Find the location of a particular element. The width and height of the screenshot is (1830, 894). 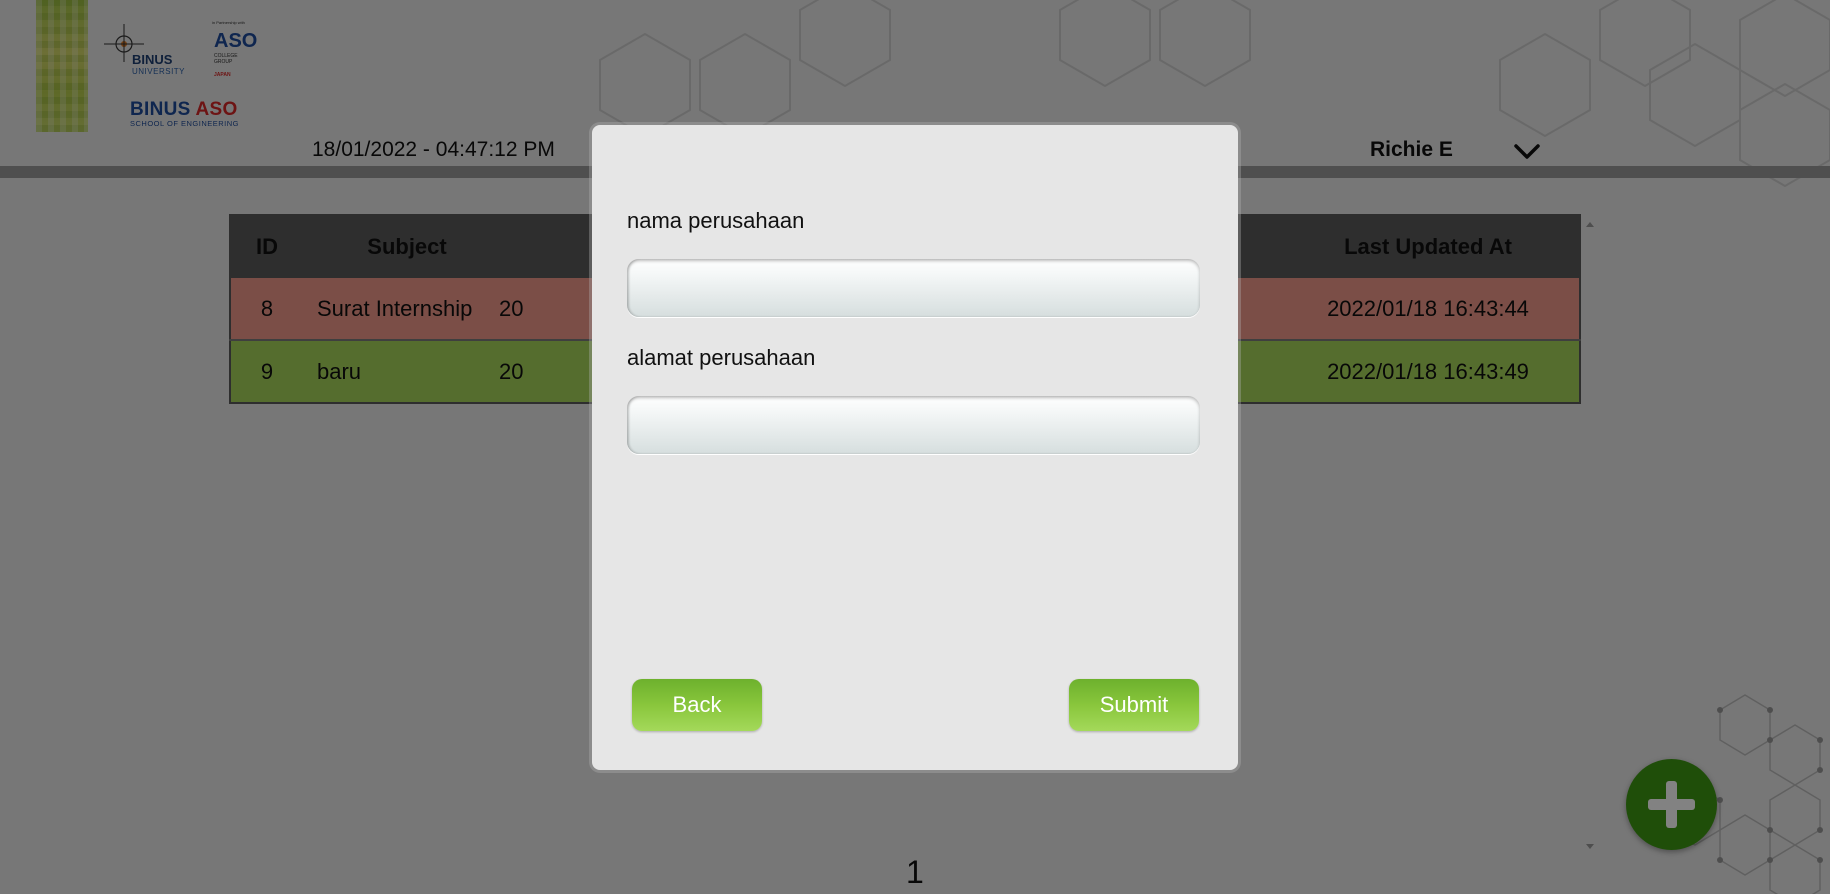

company-address-input is located at coordinates (913, 425).